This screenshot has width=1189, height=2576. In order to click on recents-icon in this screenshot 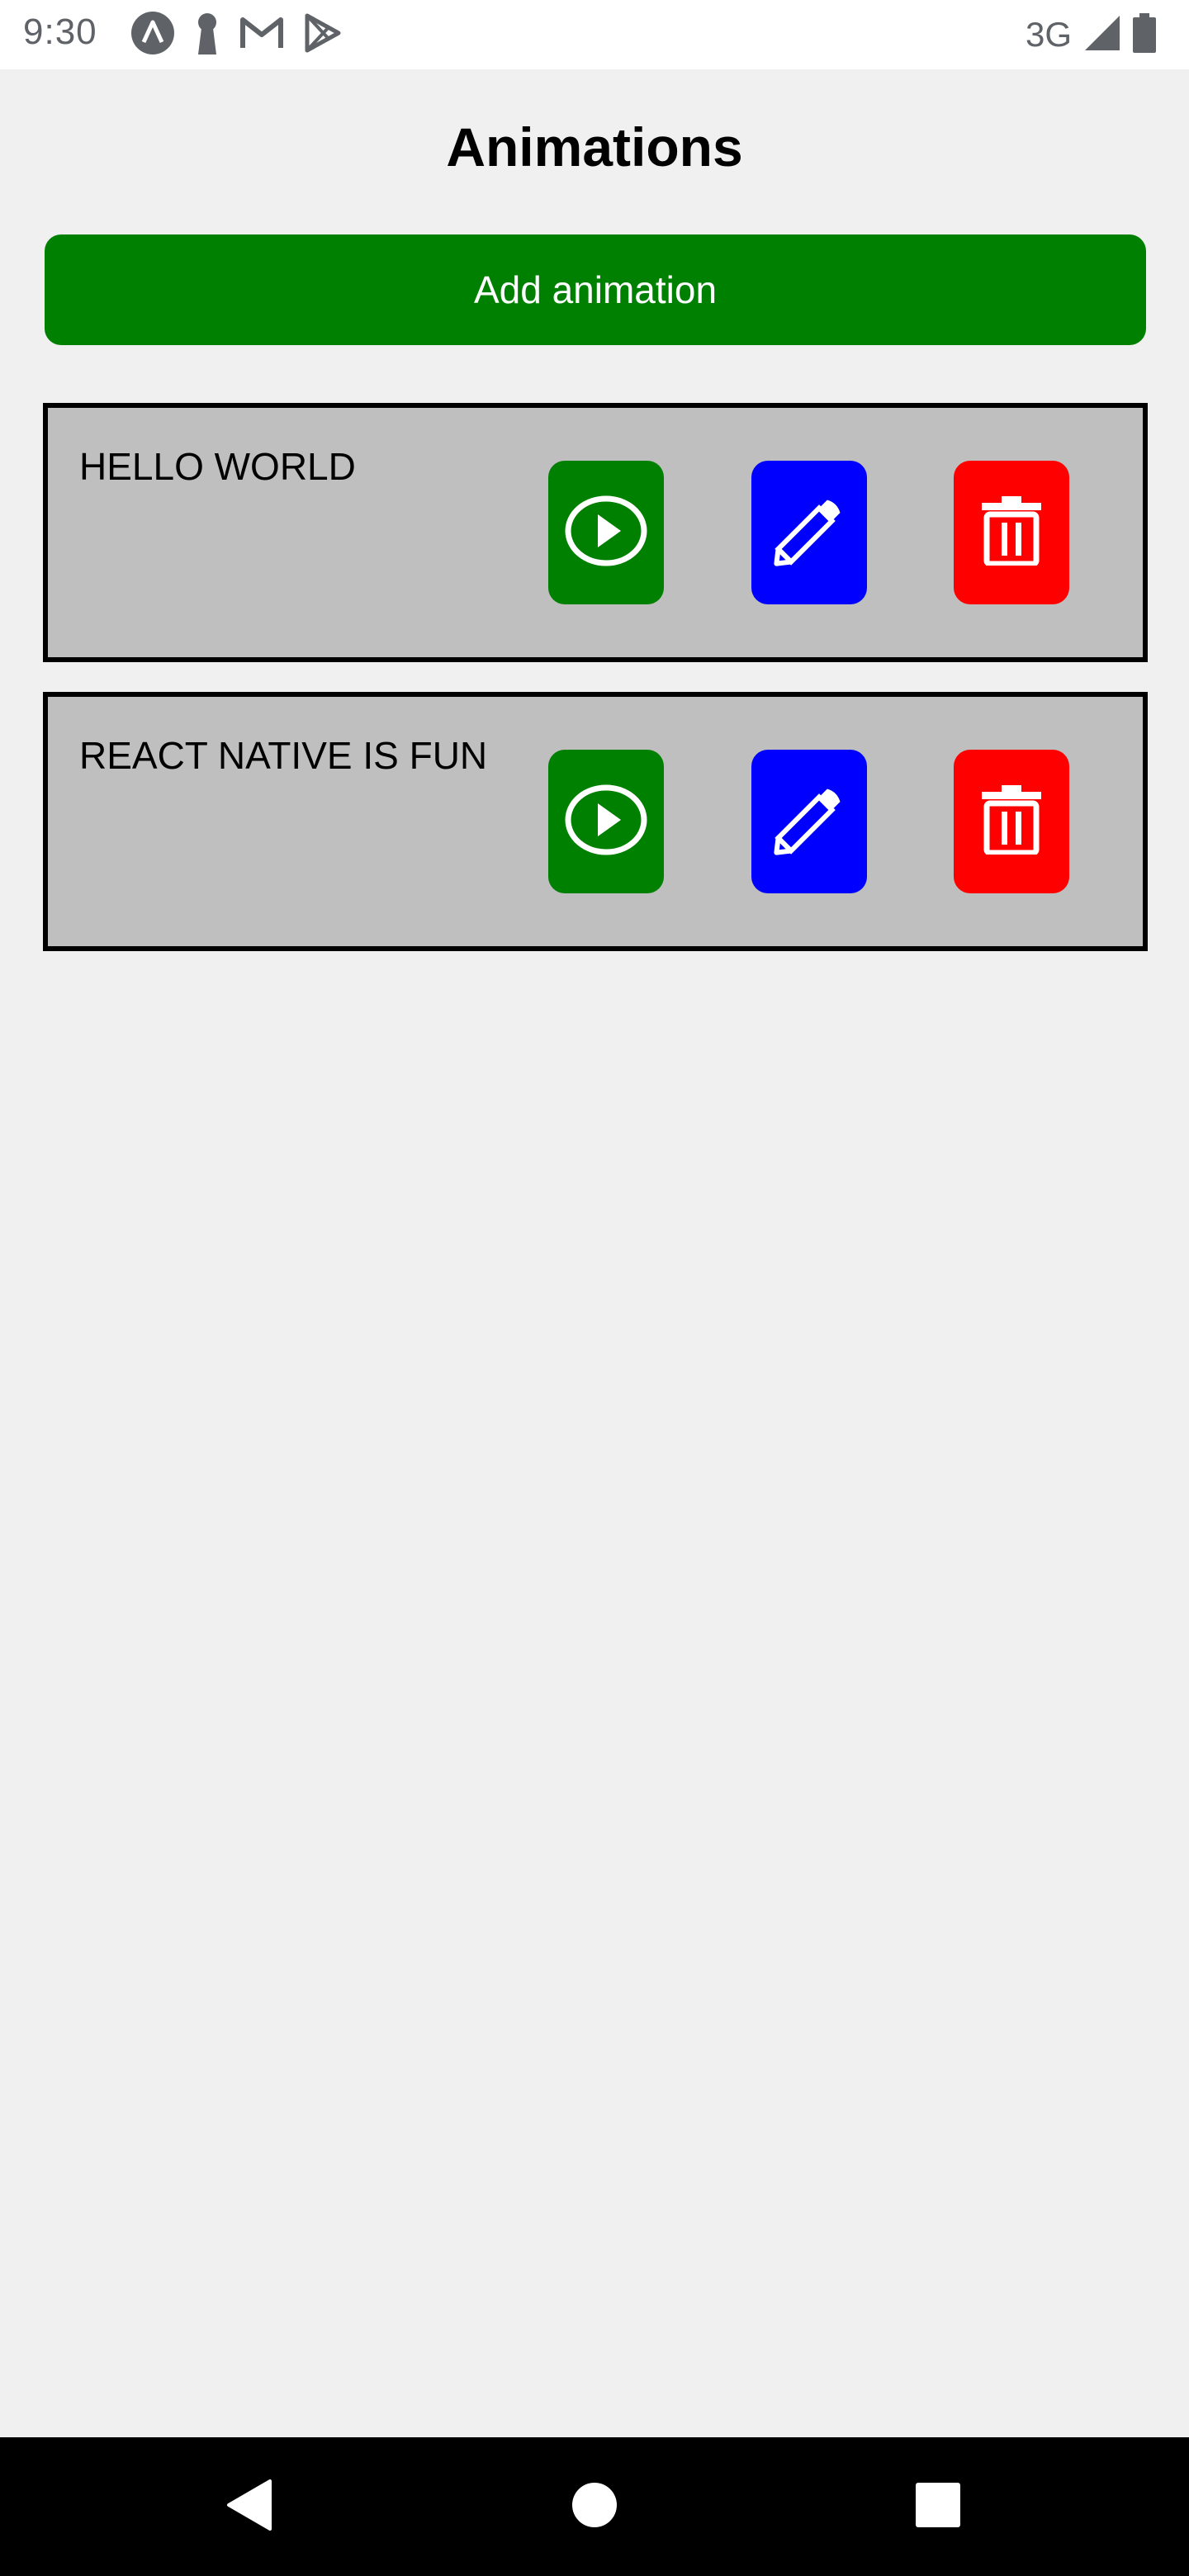, I will do `click(938, 2507)`.